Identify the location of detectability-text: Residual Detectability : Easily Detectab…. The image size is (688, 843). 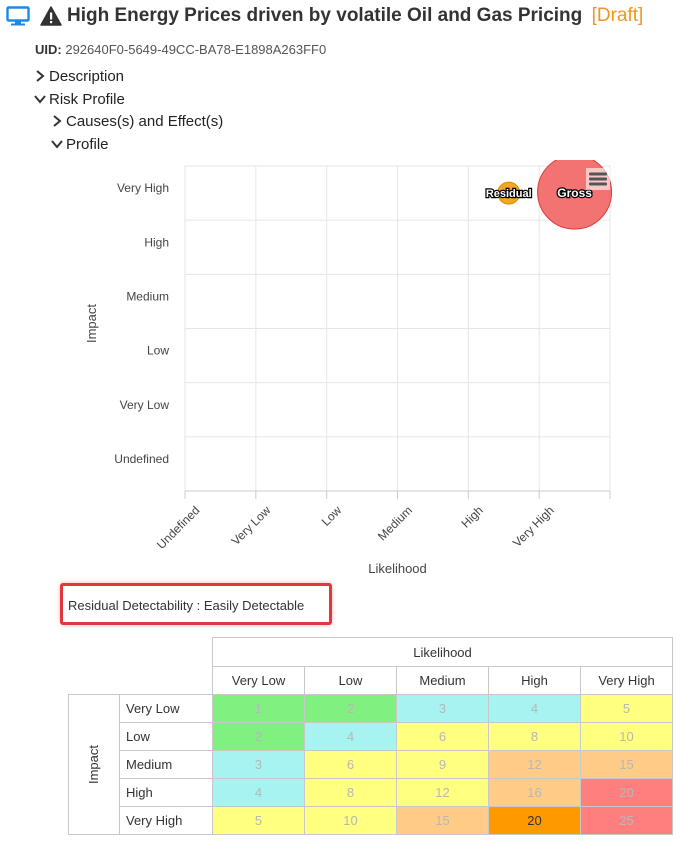
(186, 605).